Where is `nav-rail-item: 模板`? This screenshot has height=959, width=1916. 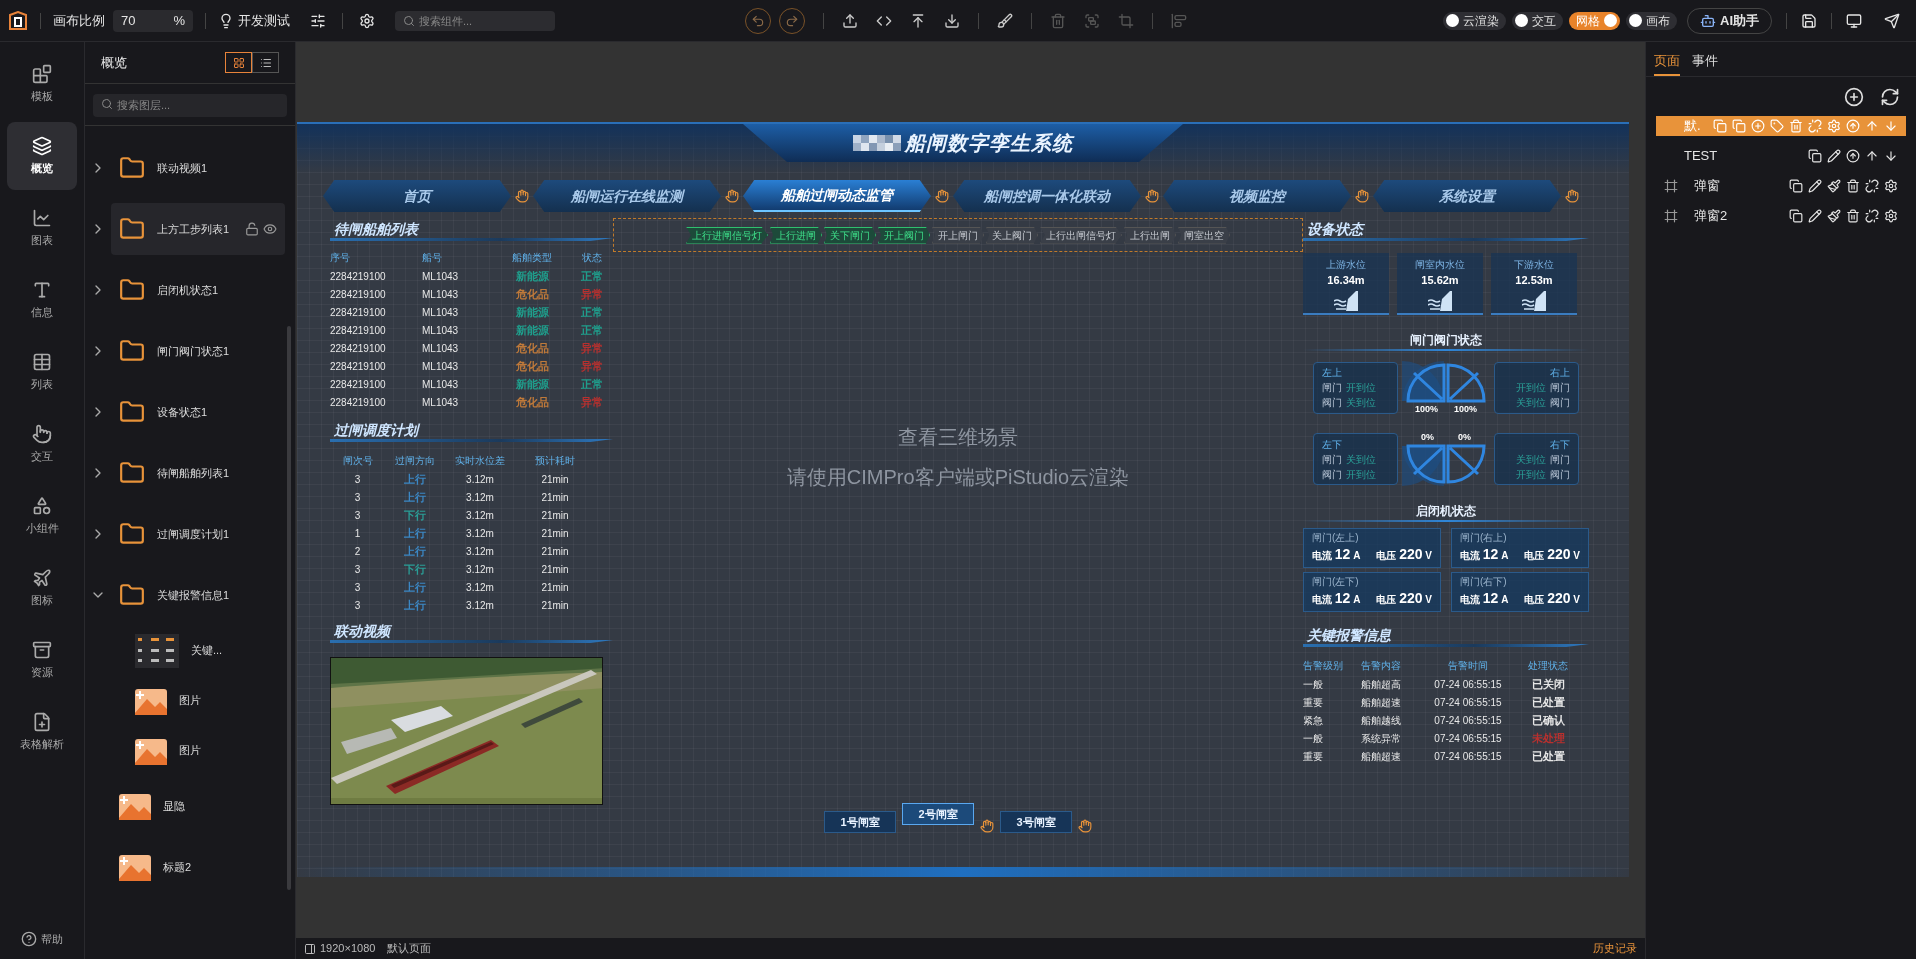 nav-rail-item: 模板 is located at coordinates (42, 84).